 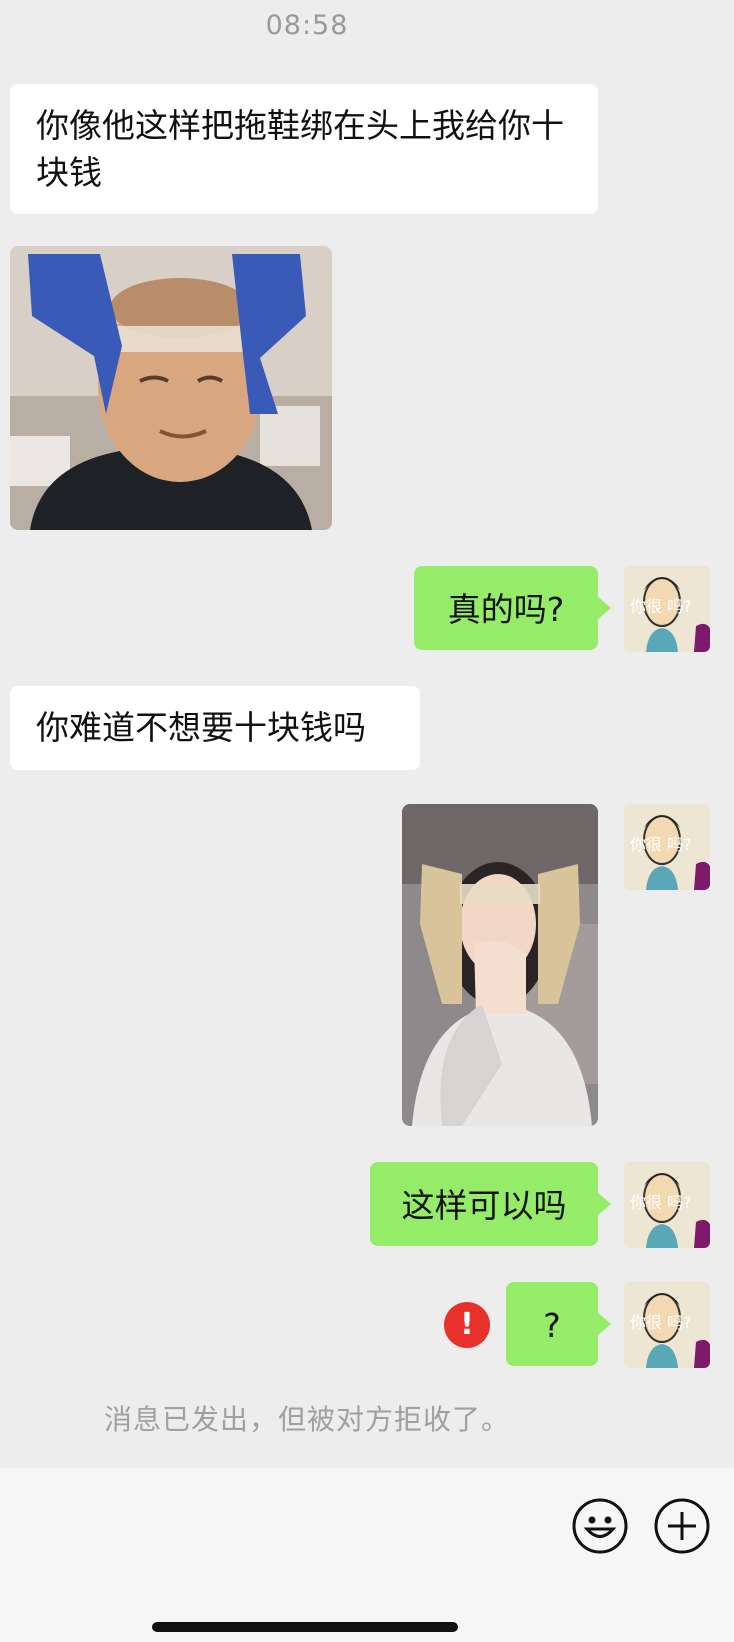 I want to click on timestamp: 08:58, so click(x=307, y=25).